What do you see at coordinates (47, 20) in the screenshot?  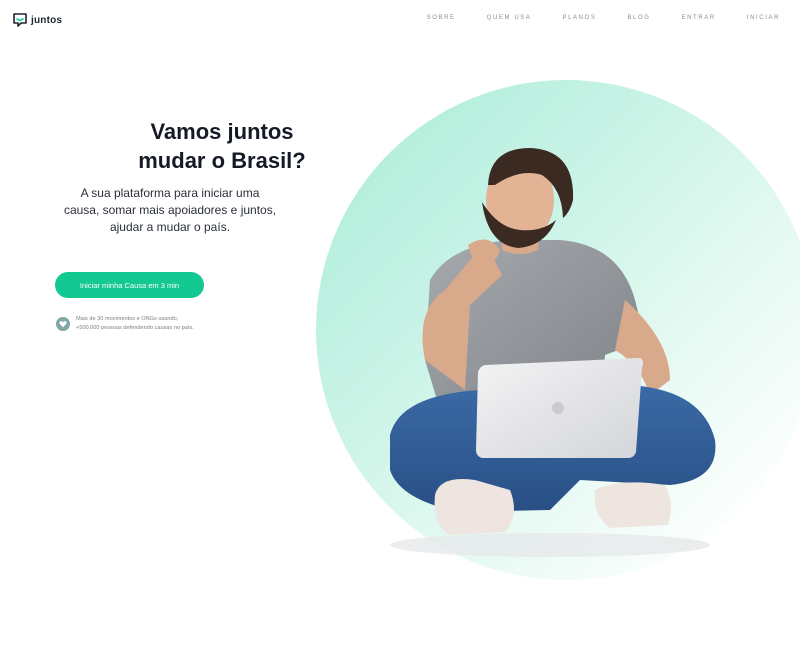 I see `brand-name: juntos` at bounding box center [47, 20].